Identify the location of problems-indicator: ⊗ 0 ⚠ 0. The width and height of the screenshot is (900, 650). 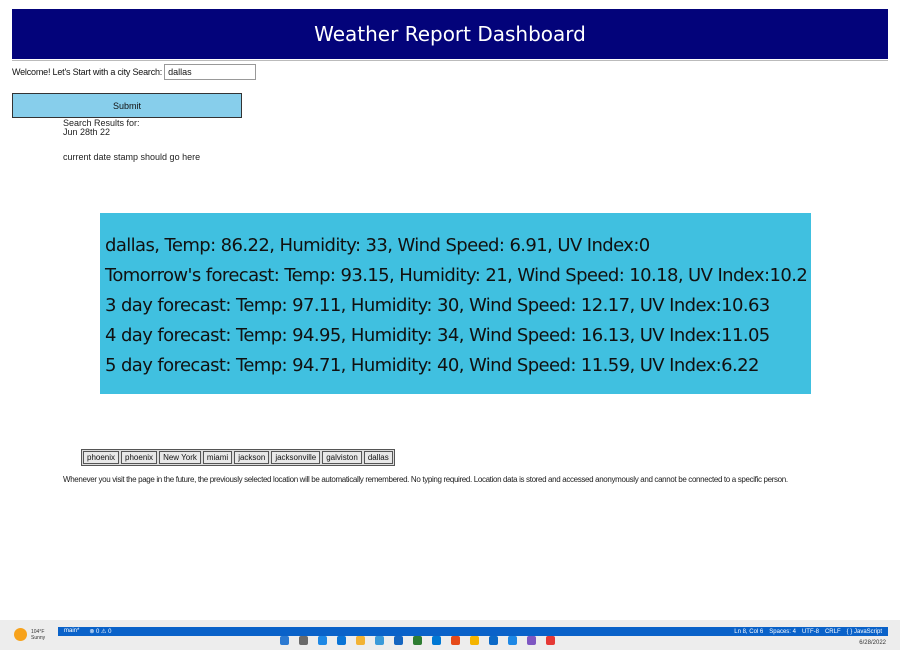
(100, 631).